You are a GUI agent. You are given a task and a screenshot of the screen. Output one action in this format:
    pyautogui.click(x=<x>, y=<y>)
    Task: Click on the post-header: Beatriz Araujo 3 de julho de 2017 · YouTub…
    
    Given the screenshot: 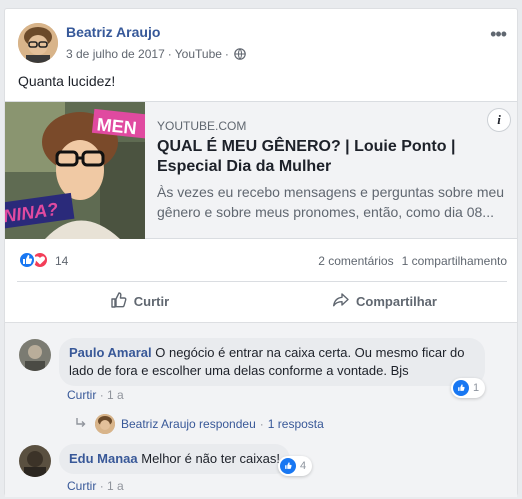 What is the action you would take?
    pyautogui.click(x=262, y=43)
    